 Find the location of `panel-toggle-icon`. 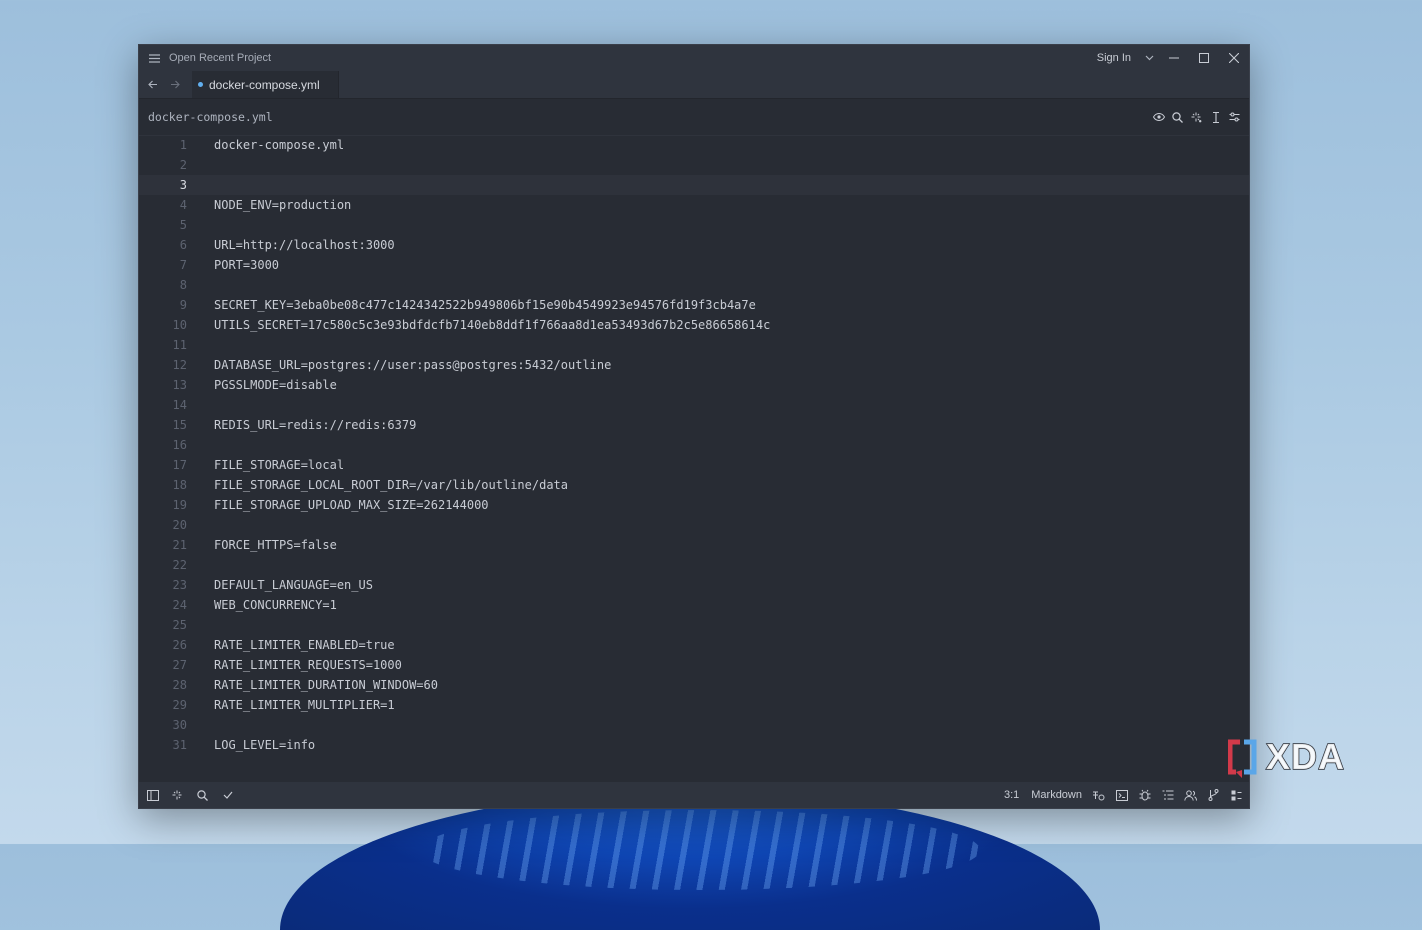

panel-toggle-icon is located at coordinates (1236, 795).